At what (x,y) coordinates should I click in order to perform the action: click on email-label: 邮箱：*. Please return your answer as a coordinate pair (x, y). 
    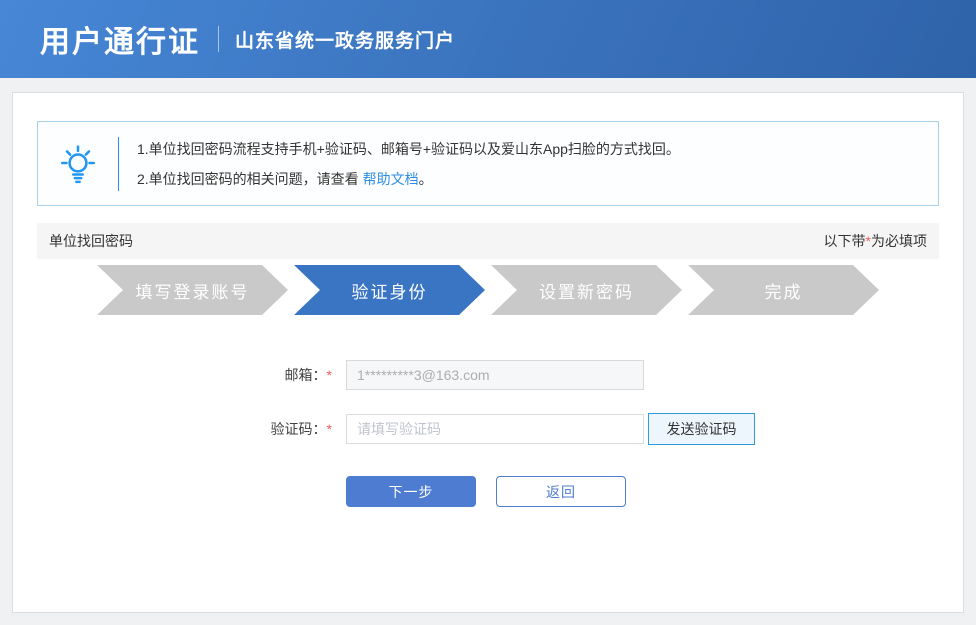
    Looking at the image, I should click on (191, 375).